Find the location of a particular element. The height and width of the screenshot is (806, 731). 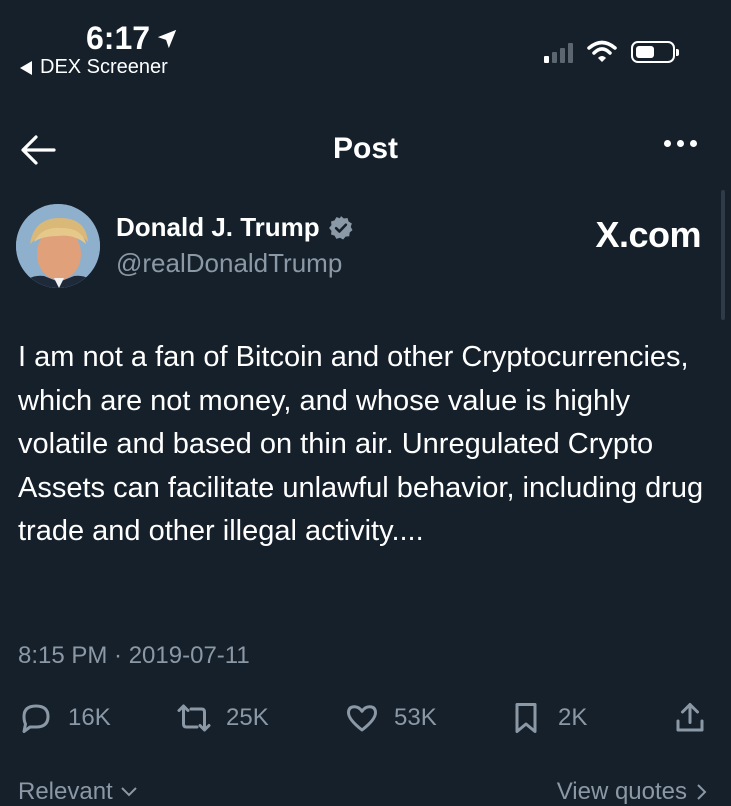

bookmark-button: 2K is located at coordinates (547, 718).